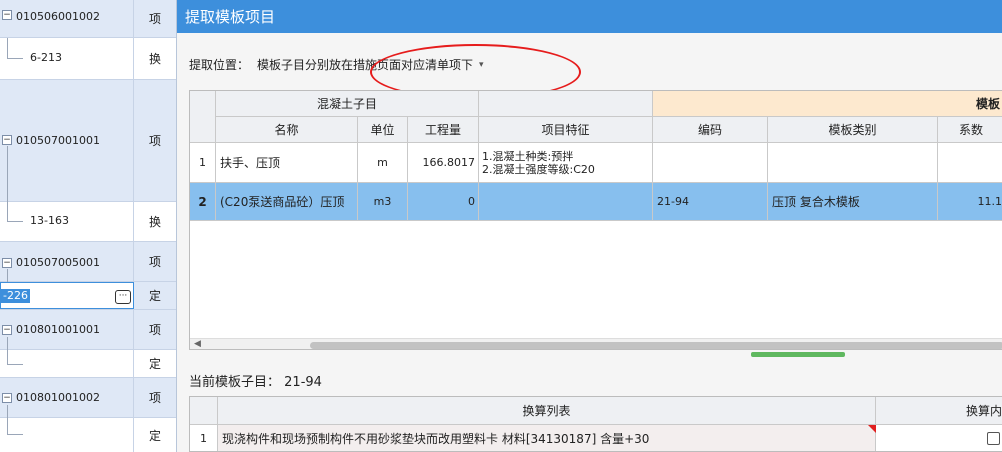 The height and width of the screenshot is (452, 1002). I want to click on current-template-label: 当前模板子目：, so click(235, 382).